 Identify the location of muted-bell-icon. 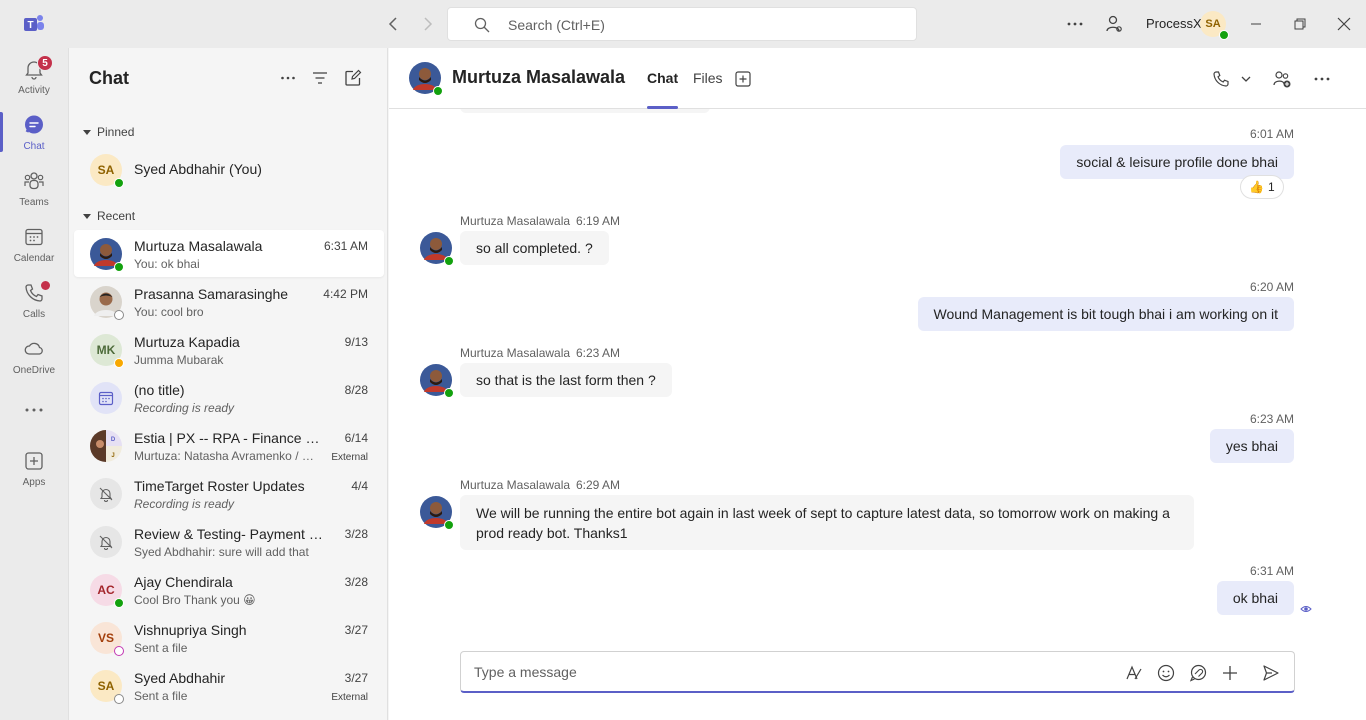
(106, 542).